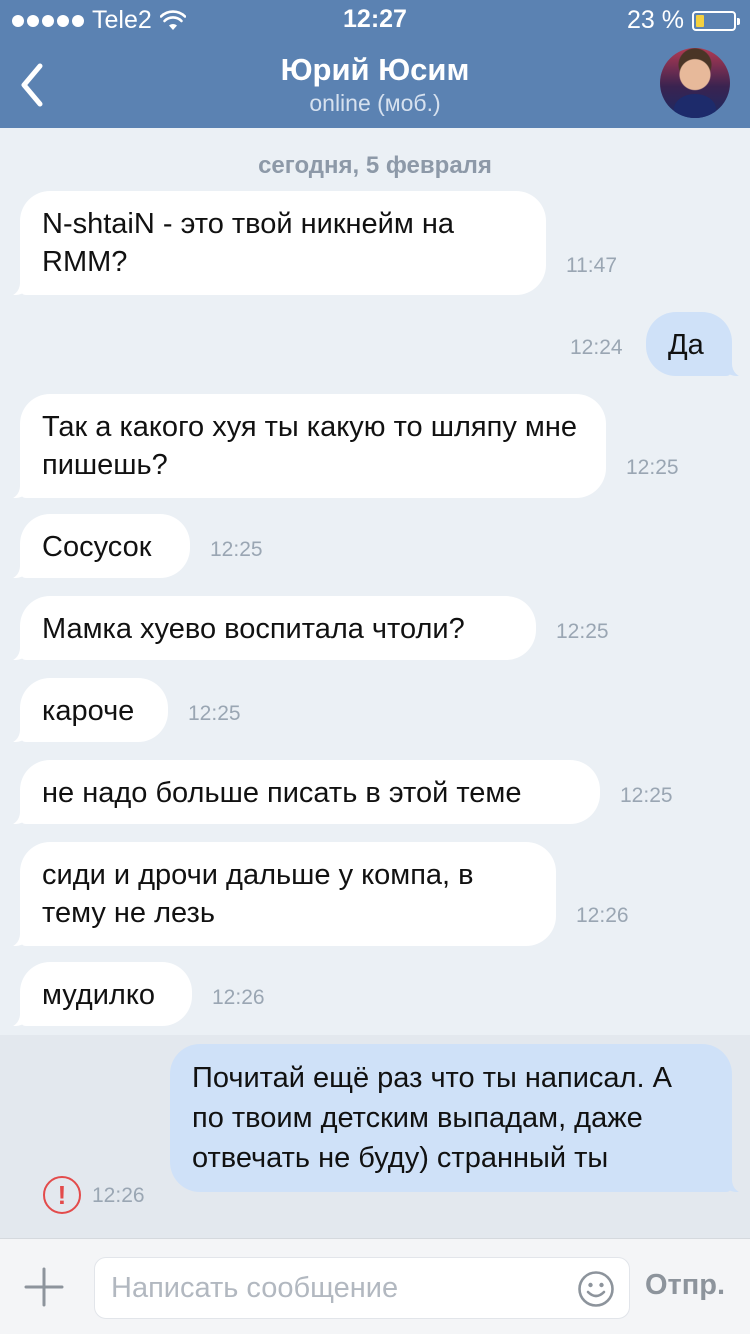 The height and width of the screenshot is (1334, 750). I want to click on composer-bar: Отпр., so click(375, 1286).